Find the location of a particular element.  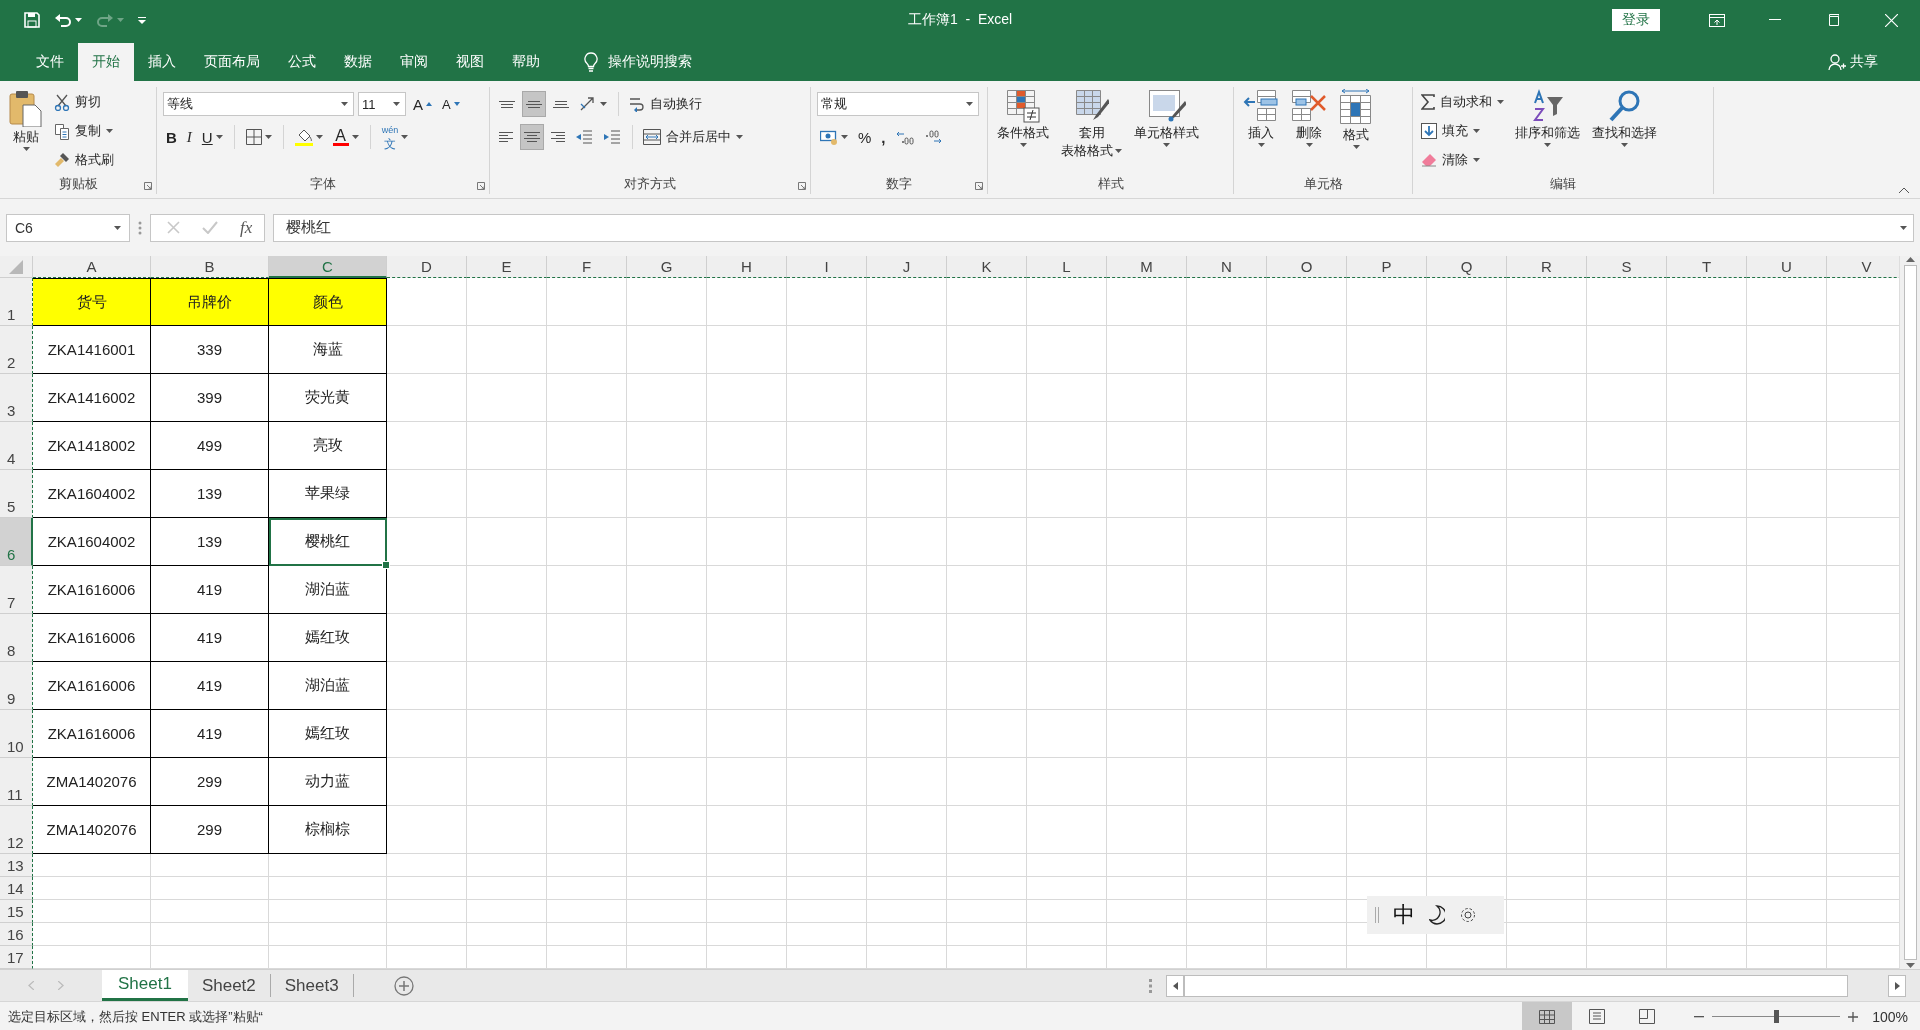

row-header: 2 is located at coordinates (16, 350).